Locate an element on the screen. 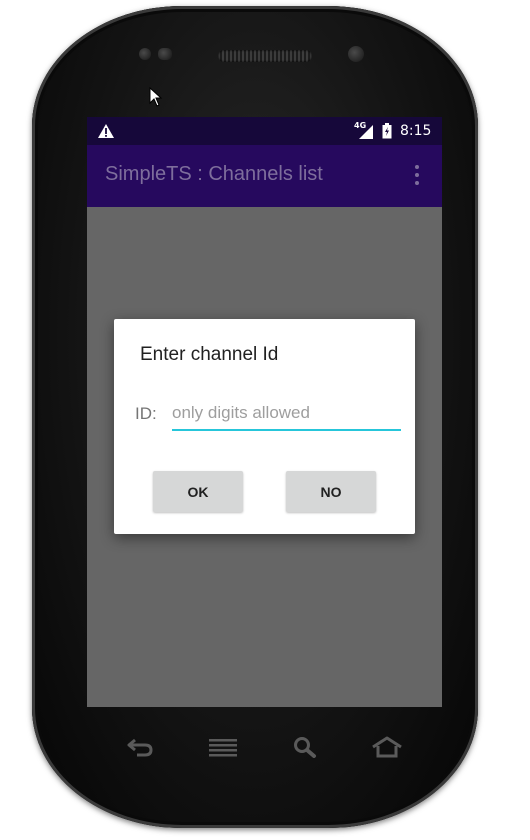 This screenshot has height=840, width=530. search-icon is located at coordinates (305, 747).